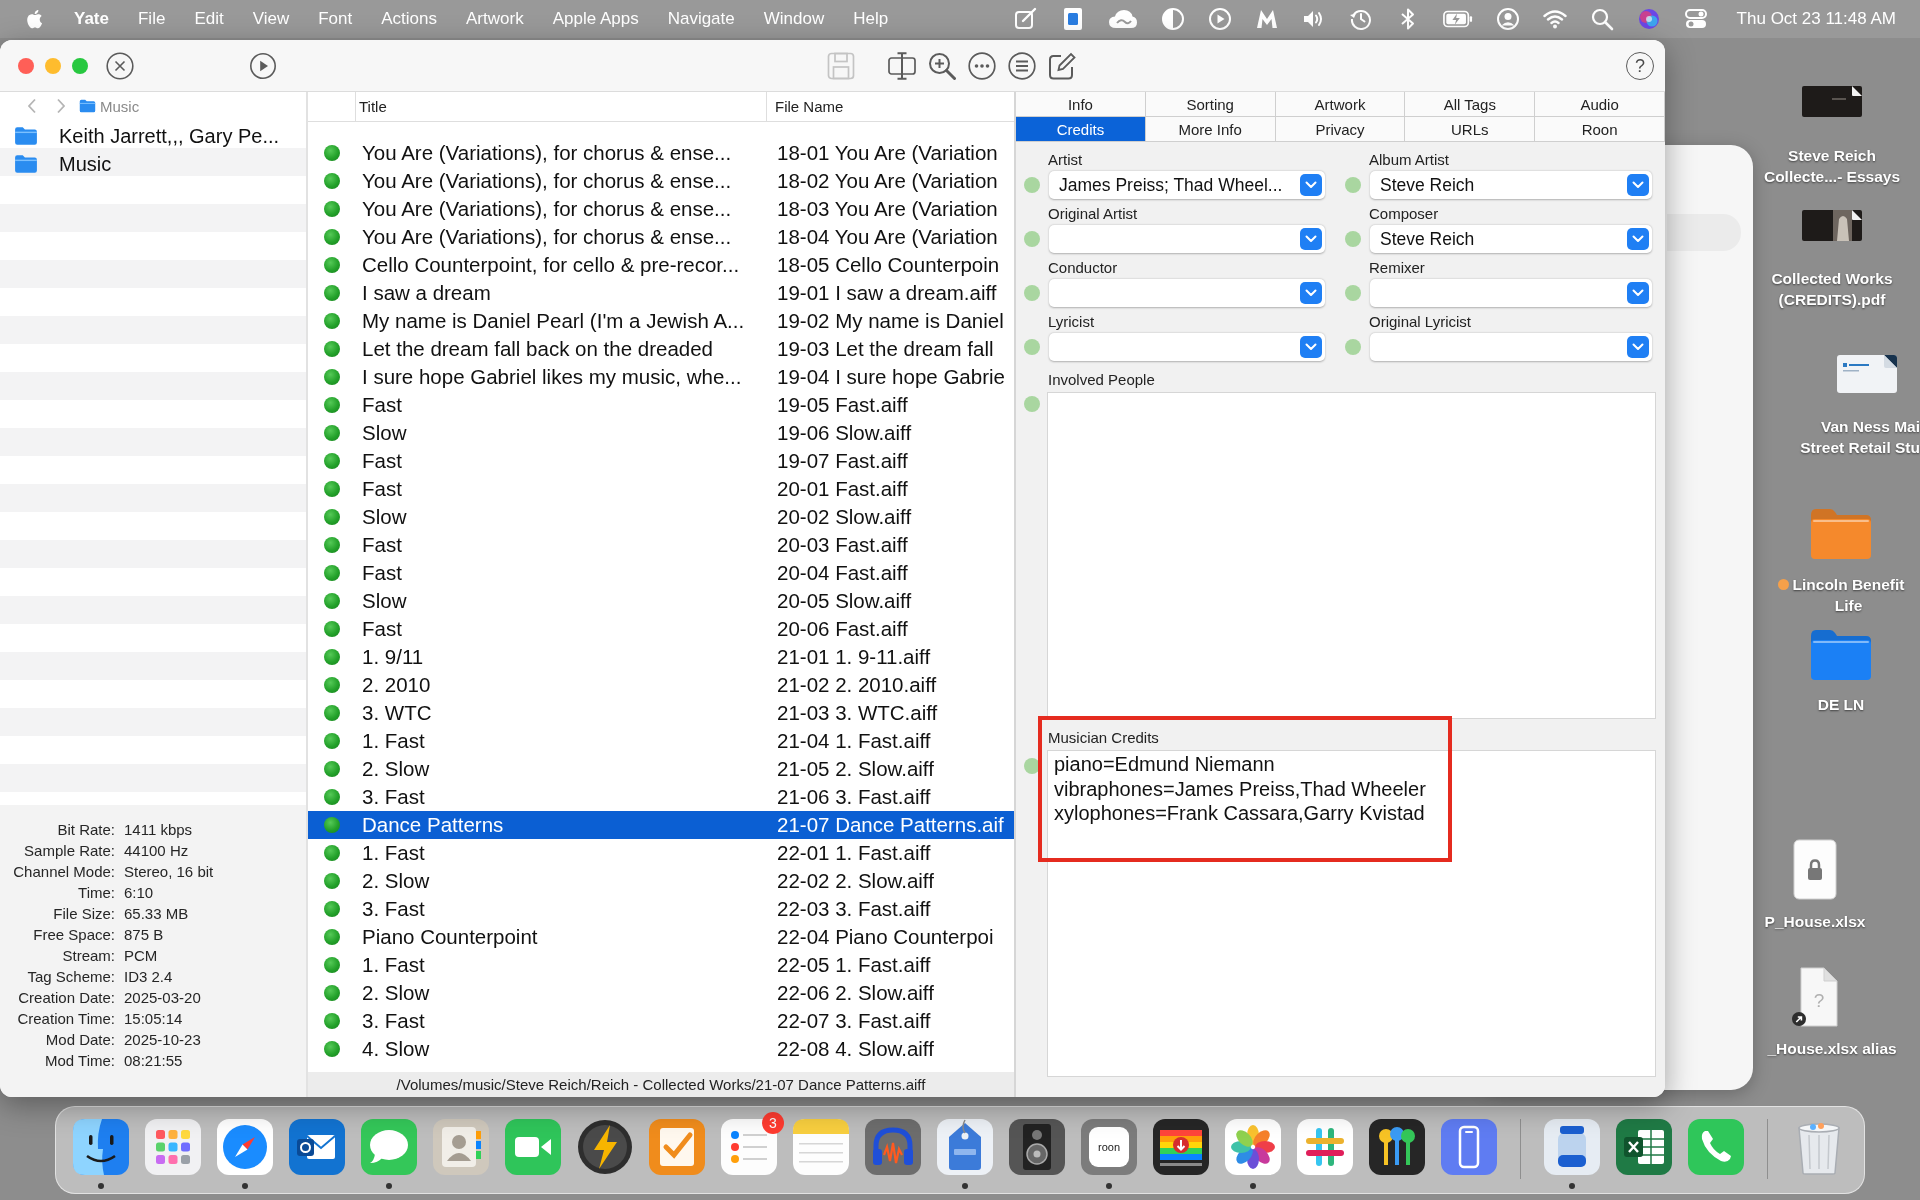 The height and width of the screenshot is (1200, 1920). What do you see at coordinates (1470, 104) in the screenshot?
I see `tab: All Tags` at bounding box center [1470, 104].